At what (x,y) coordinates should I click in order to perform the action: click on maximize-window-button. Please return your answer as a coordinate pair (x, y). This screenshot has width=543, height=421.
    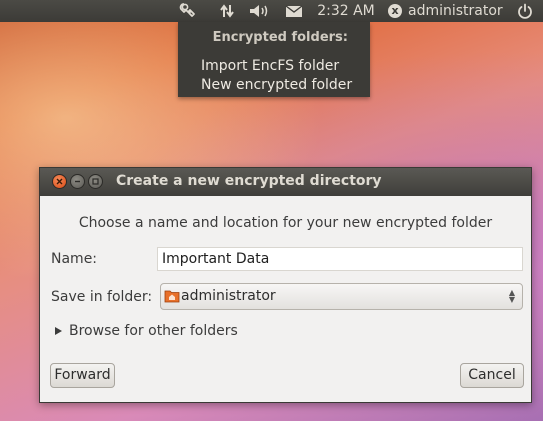
    Looking at the image, I should click on (95, 181).